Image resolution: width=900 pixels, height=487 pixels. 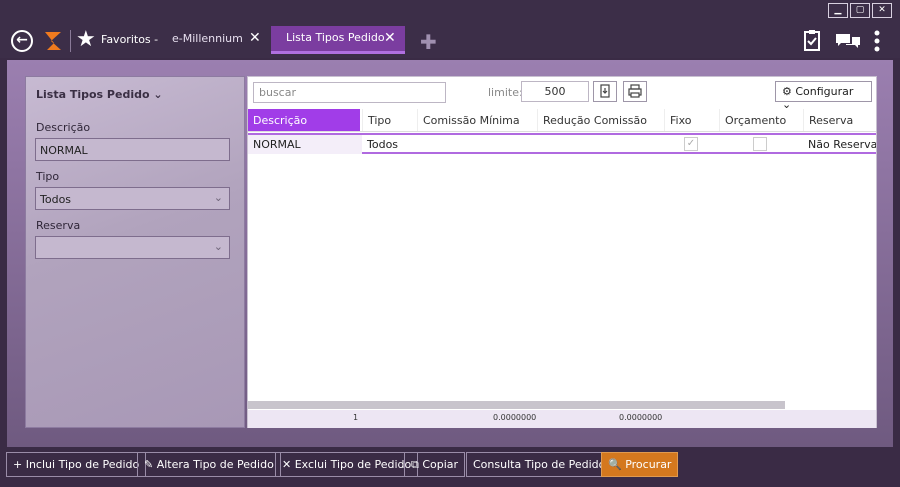 I want to click on tipo-select: Todos ⌄, so click(x=132, y=198).